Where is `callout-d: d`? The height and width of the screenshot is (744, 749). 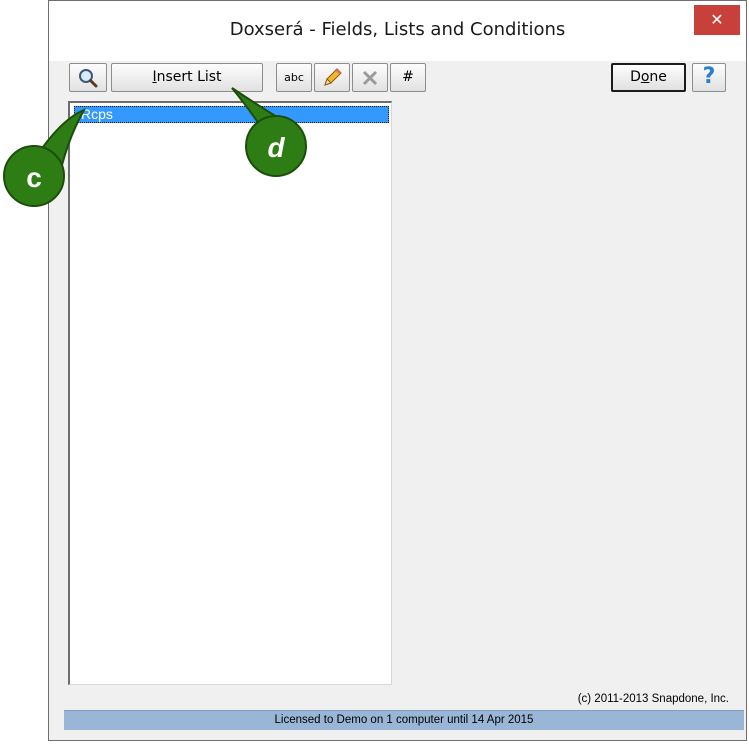 callout-d: d is located at coordinates (276, 146).